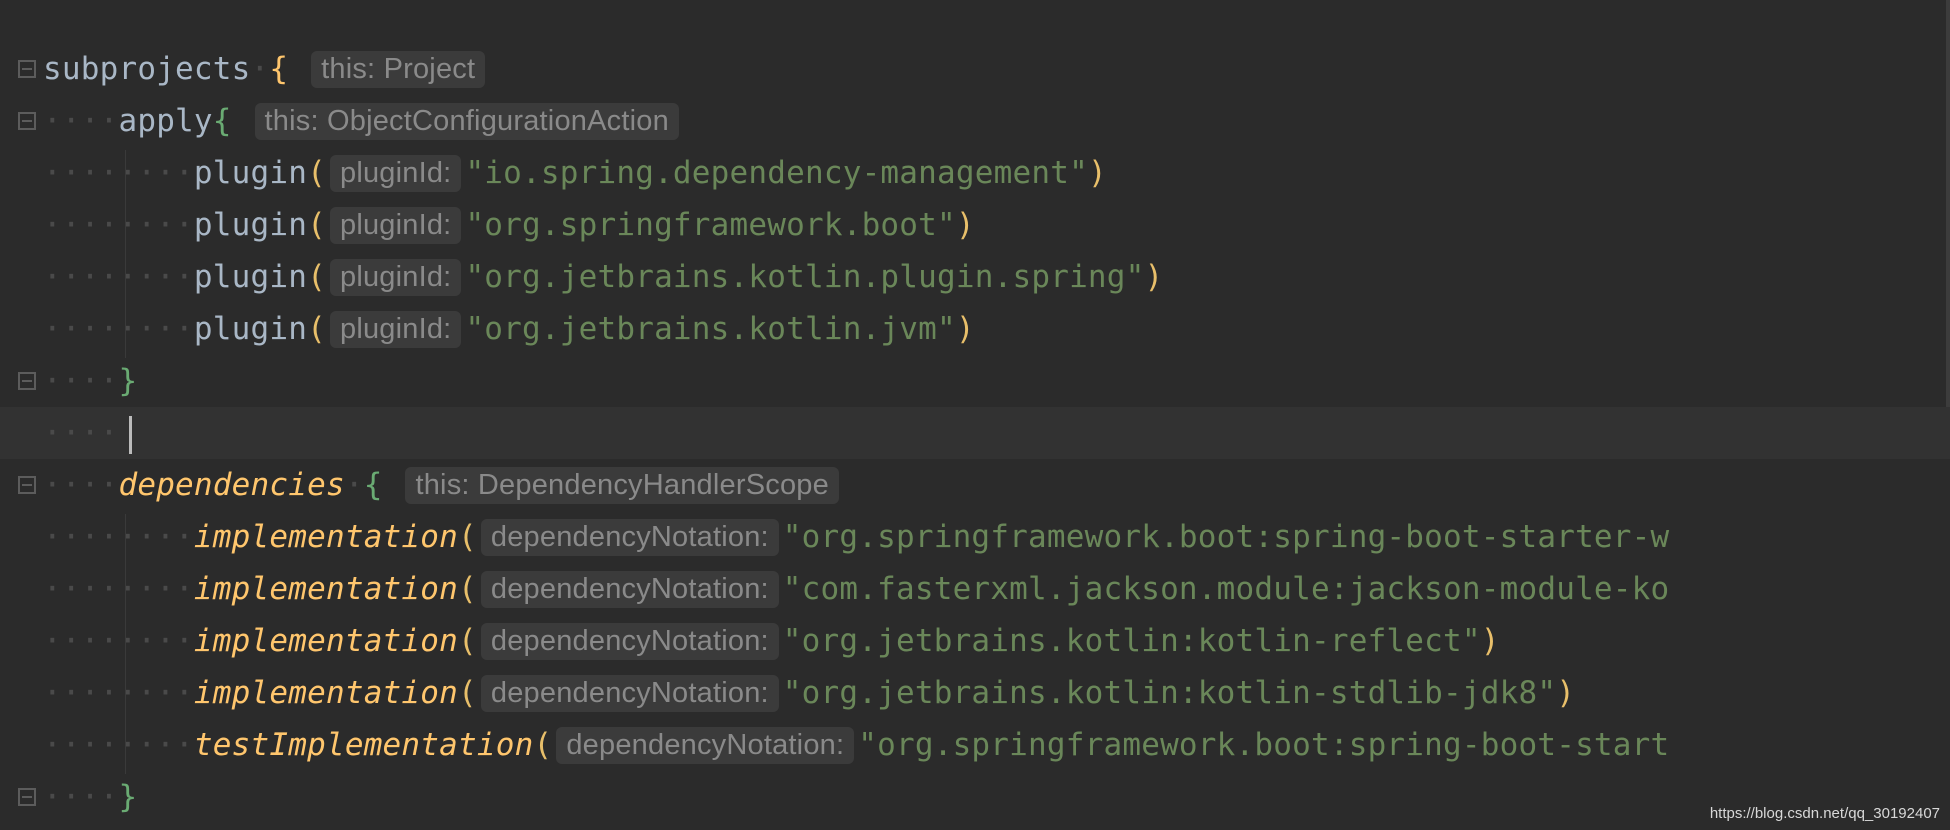 The height and width of the screenshot is (830, 1950). What do you see at coordinates (622, 485) in the screenshot?
I see `type-hint: this: DependencyHandlerScope` at bounding box center [622, 485].